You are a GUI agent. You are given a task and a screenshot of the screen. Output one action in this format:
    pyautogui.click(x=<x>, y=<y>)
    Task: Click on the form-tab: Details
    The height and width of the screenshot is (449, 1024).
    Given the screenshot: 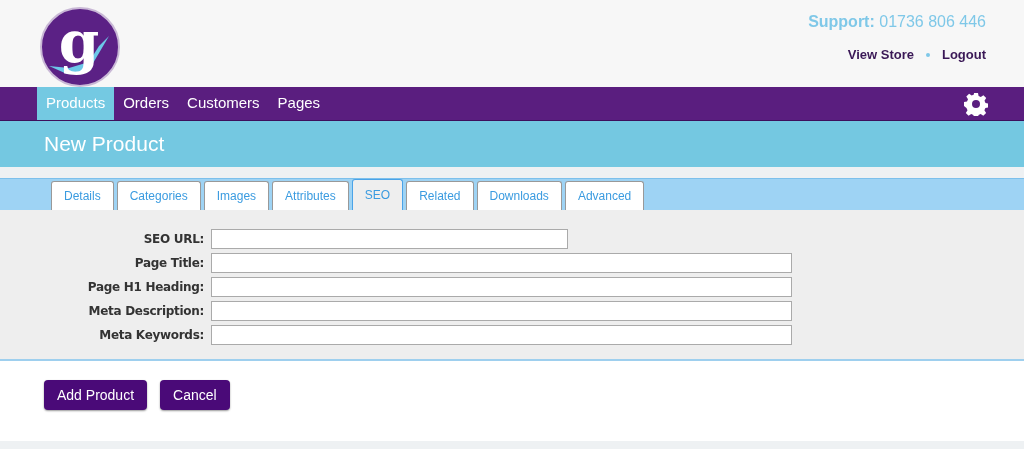 What is the action you would take?
    pyautogui.click(x=82, y=195)
    